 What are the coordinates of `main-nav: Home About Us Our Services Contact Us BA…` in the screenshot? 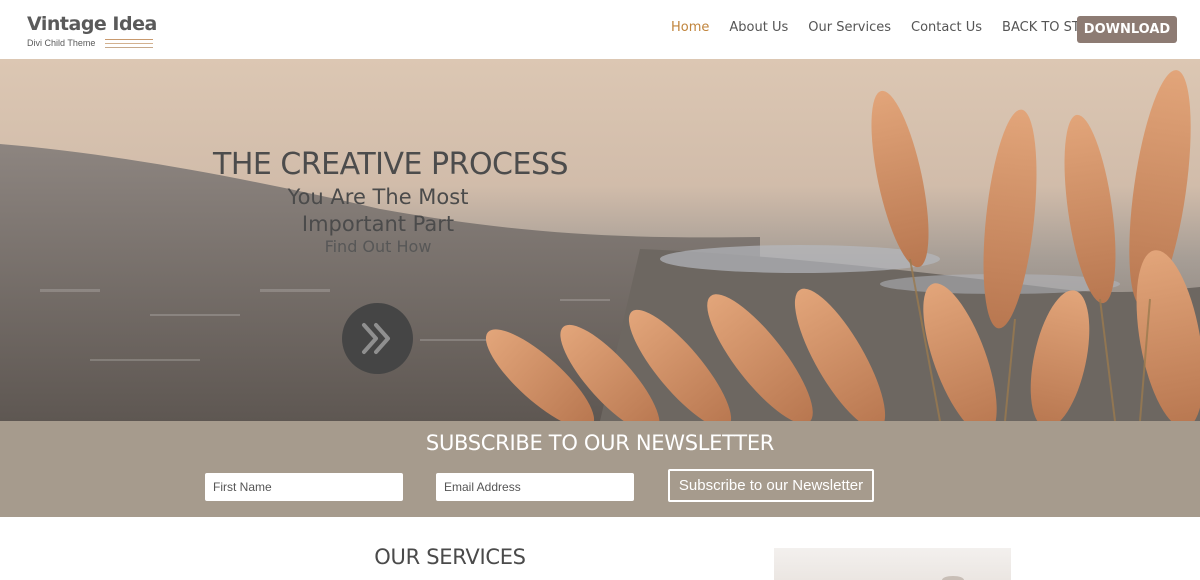 It's located at (889, 27).